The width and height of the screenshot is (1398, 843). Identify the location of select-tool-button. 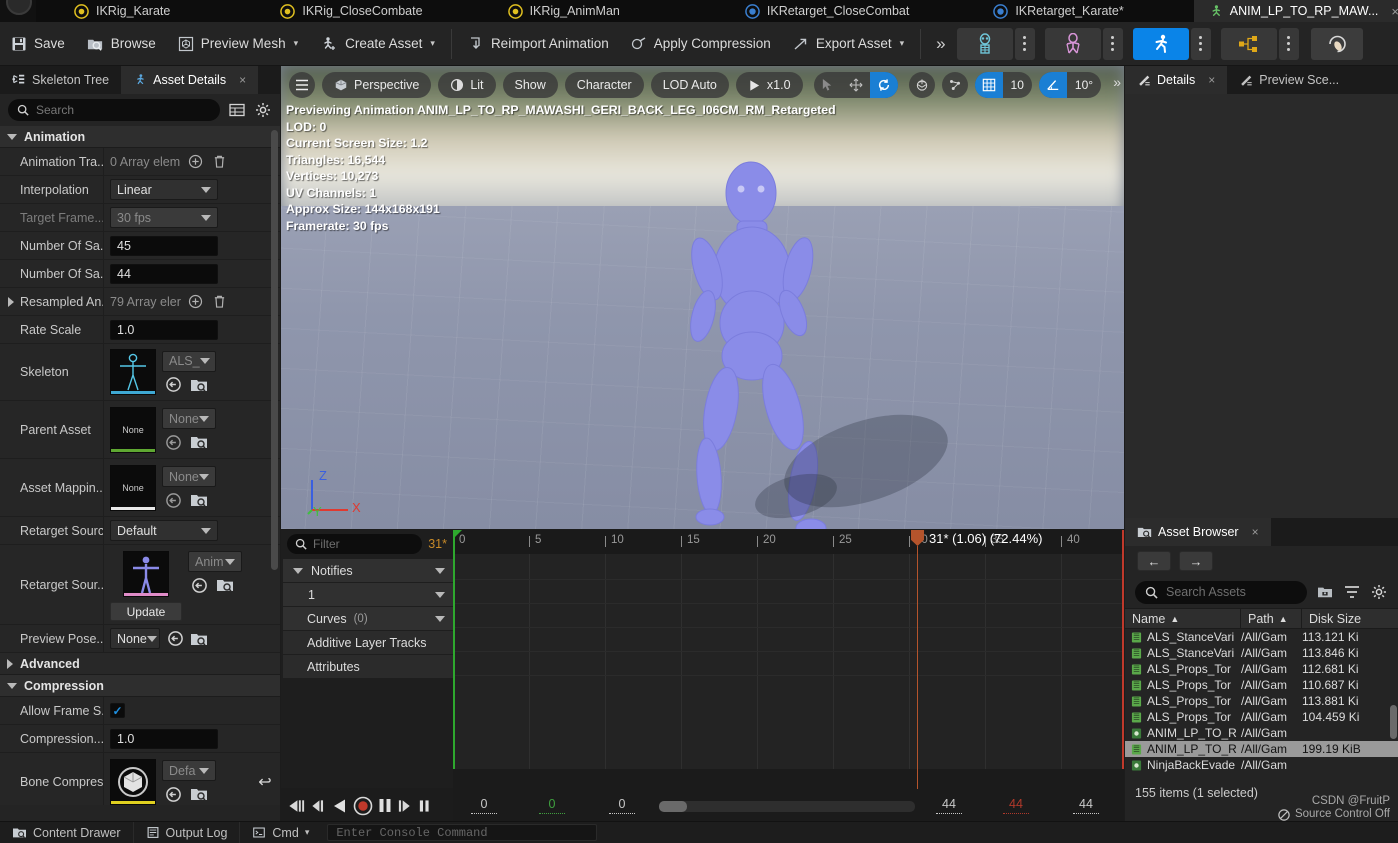
(828, 85).